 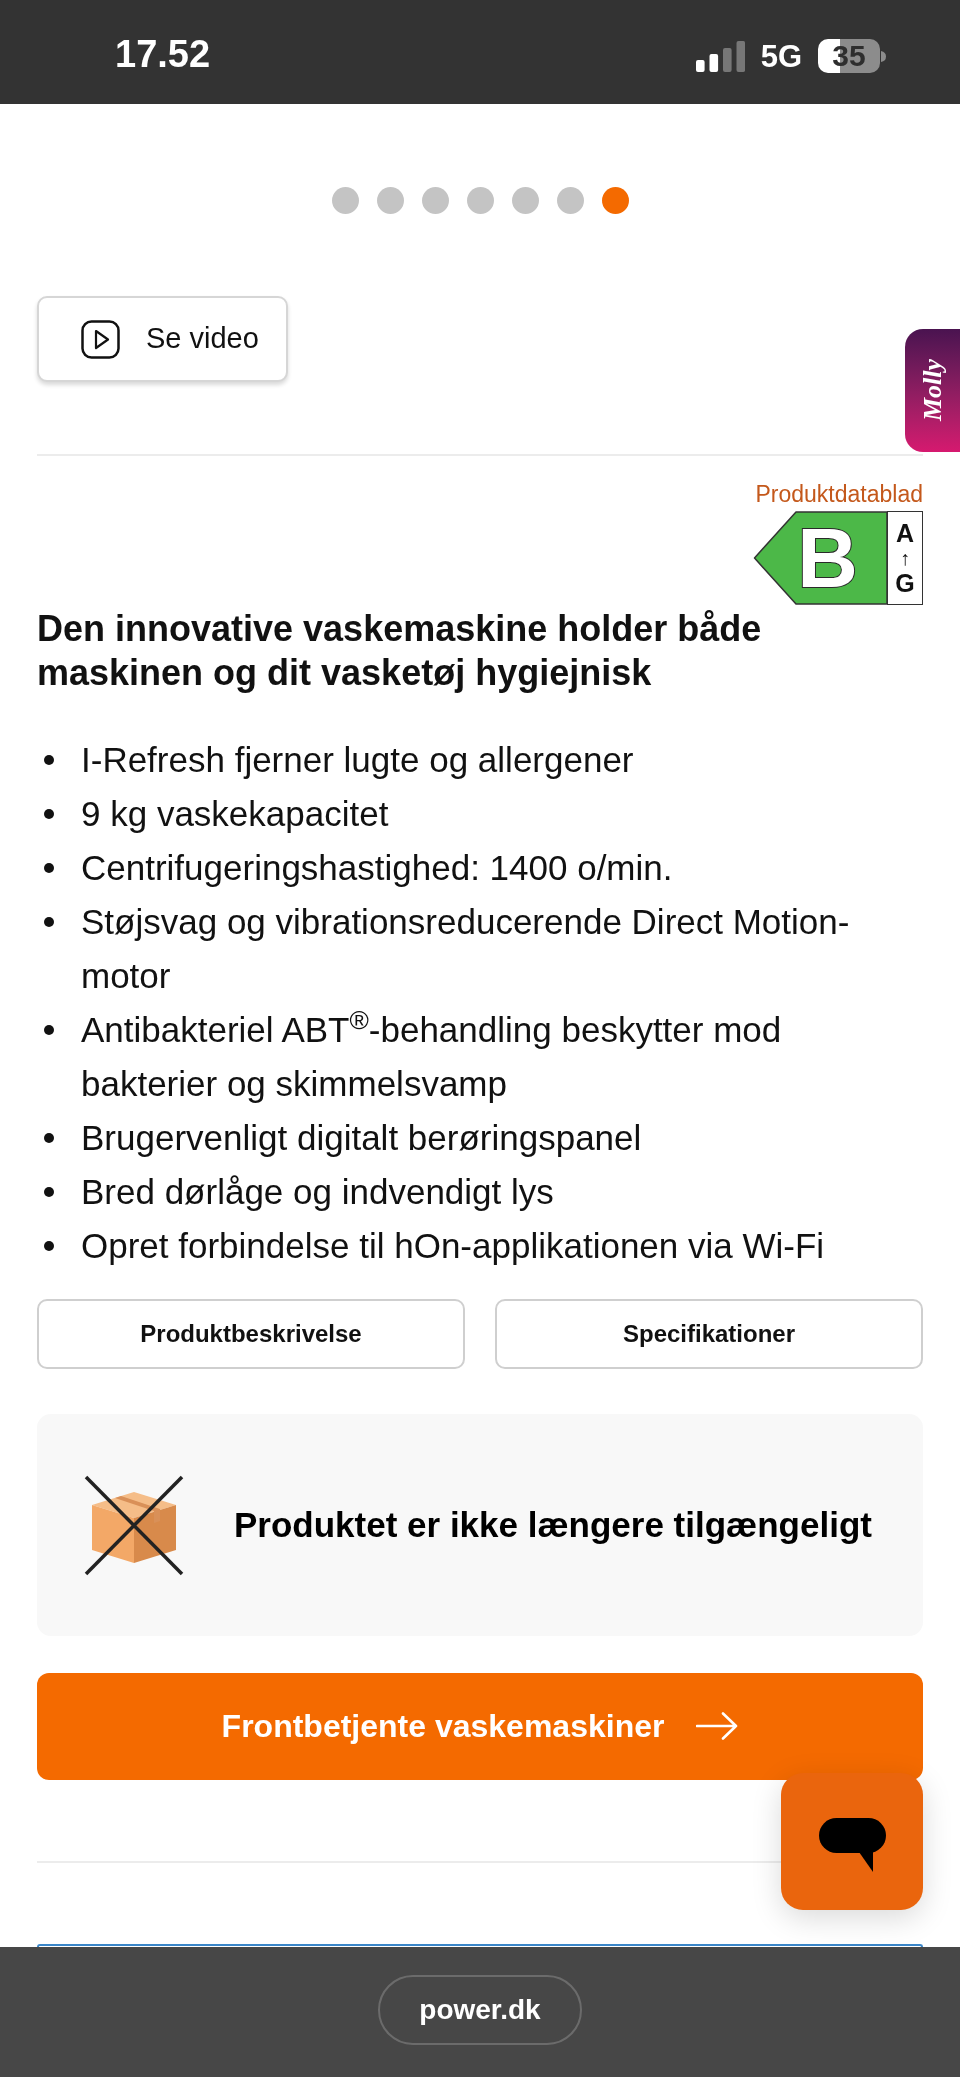 I want to click on assistant-tab: Molly, so click(x=932, y=390).